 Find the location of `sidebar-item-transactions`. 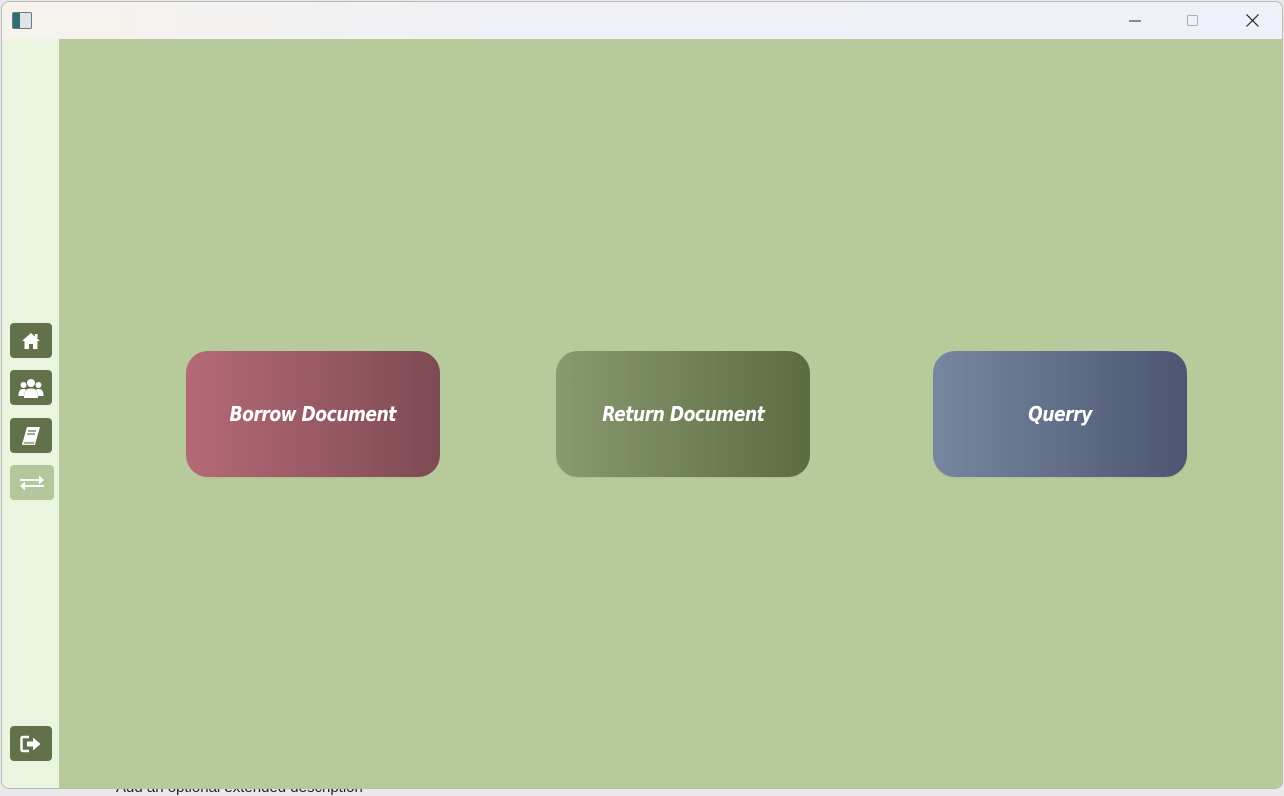

sidebar-item-transactions is located at coordinates (32, 482).